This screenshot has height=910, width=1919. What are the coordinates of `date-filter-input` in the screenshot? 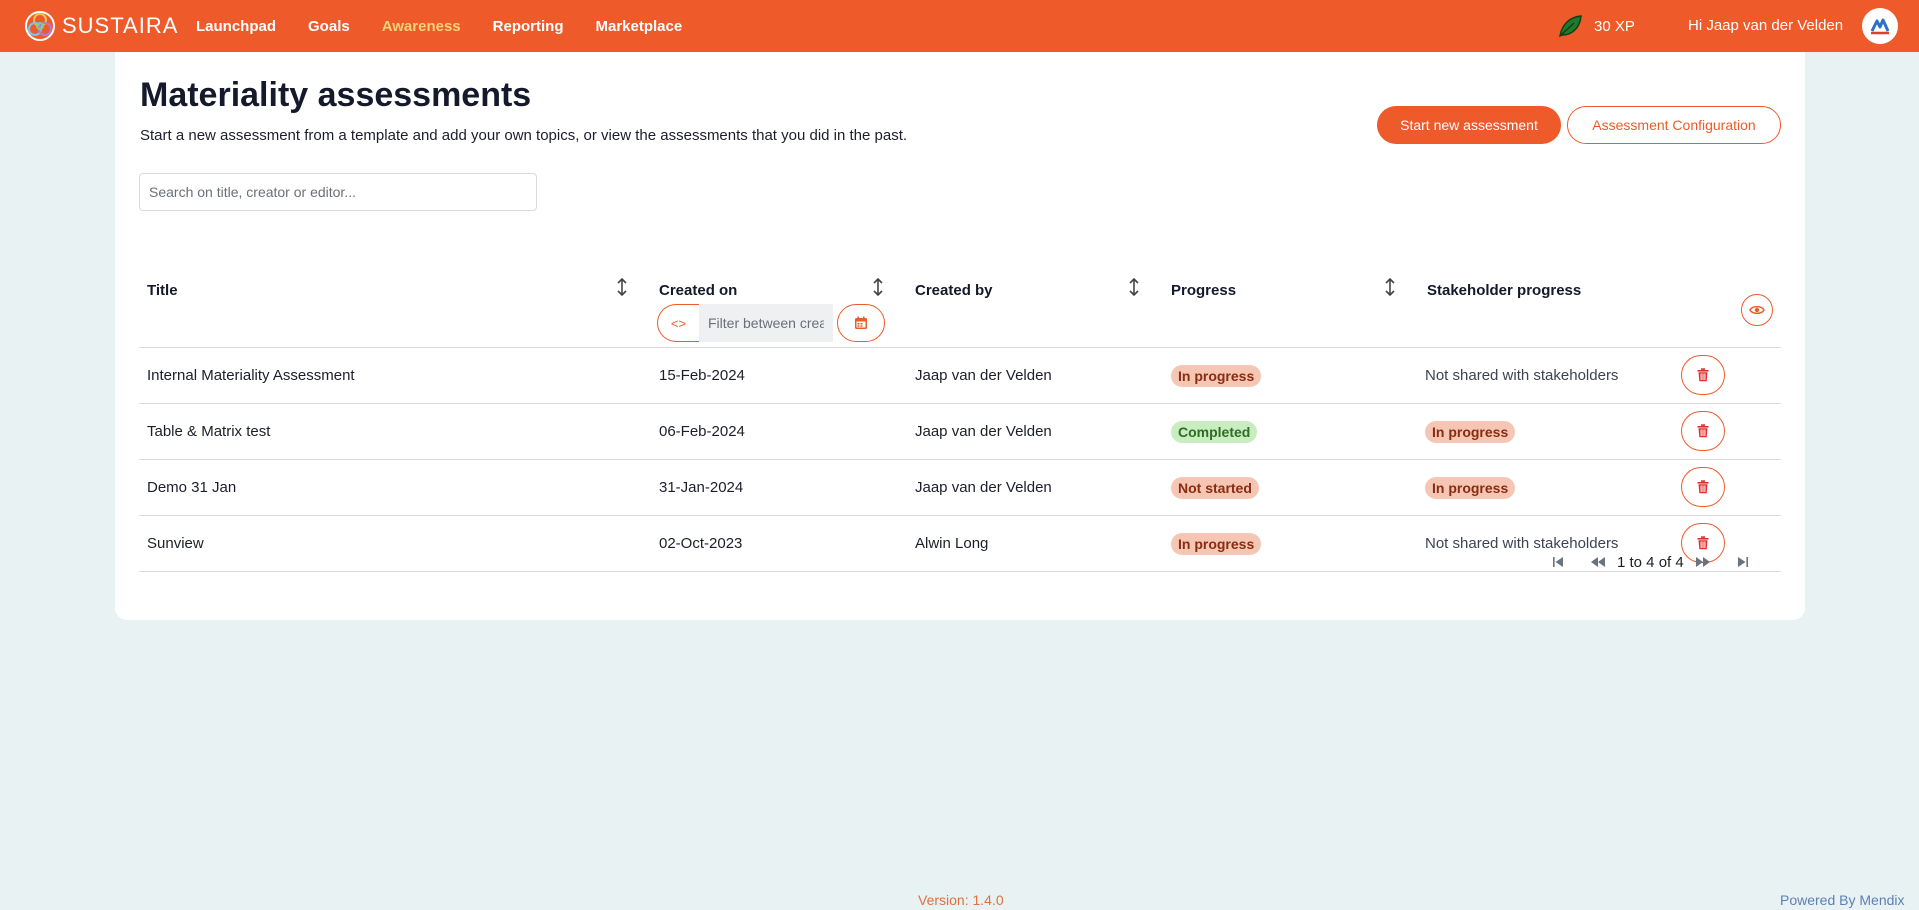 It's located at (766, 323).